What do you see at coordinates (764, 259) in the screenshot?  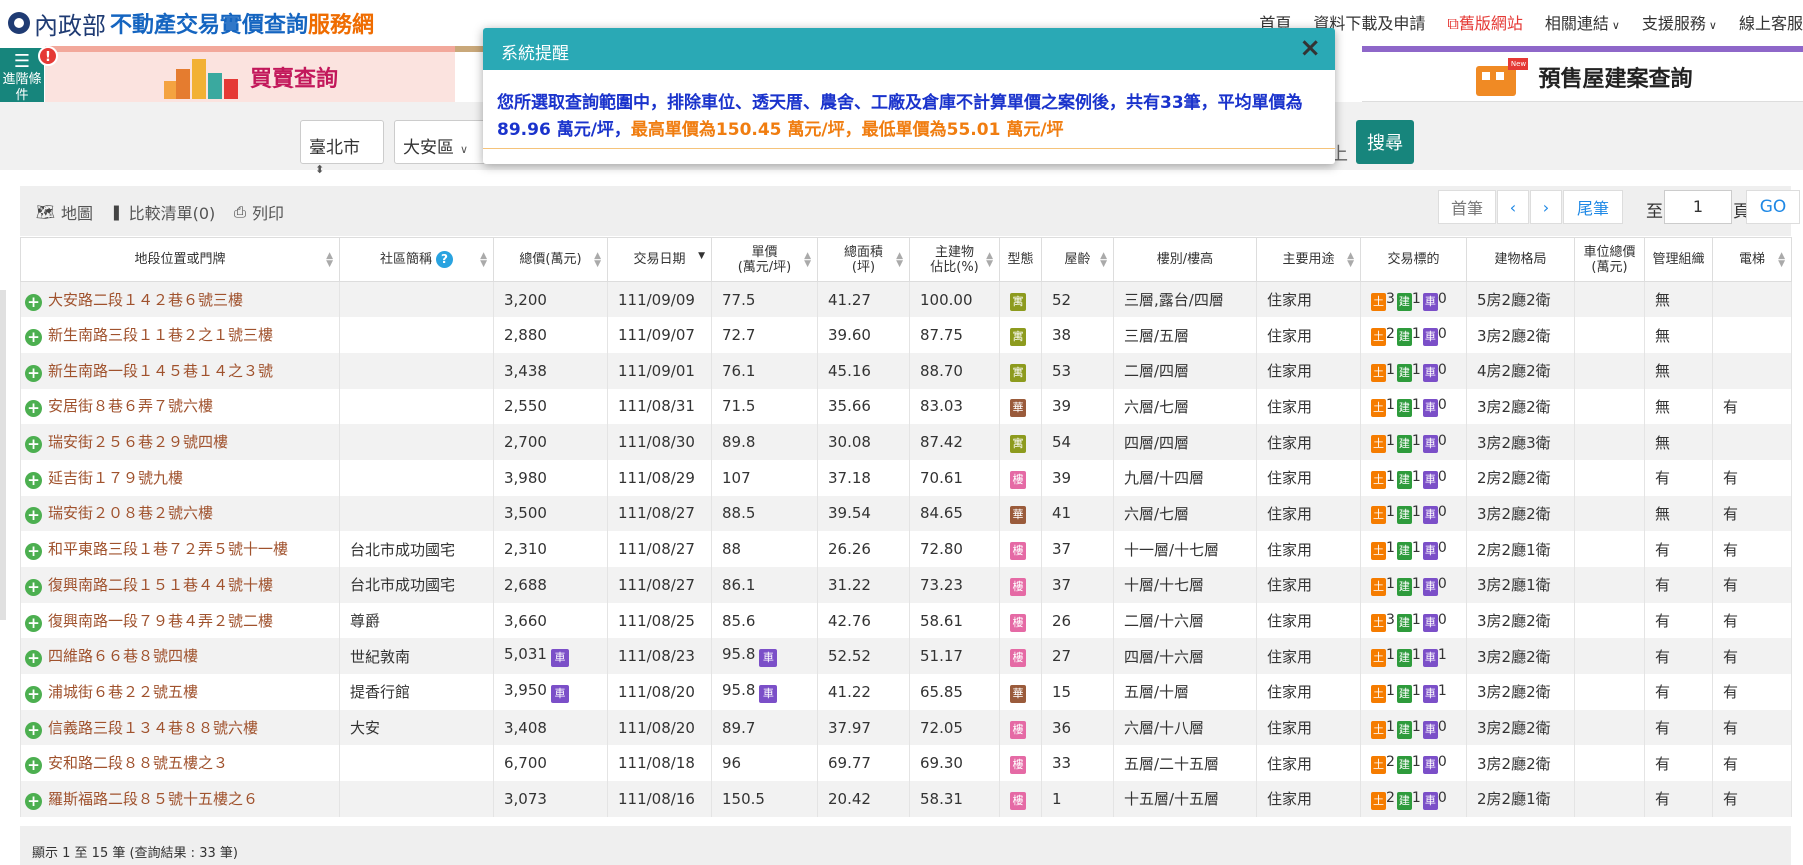 I see `column-header: 單價 (萬元/坪) ▲ ▼` at bounding box center [764, 259].